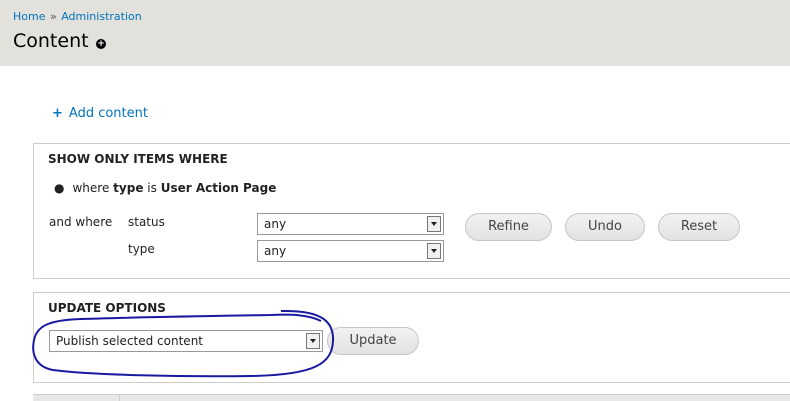 The height and width of the screenshot is (401, 790). What do you see at coordinates (699, 227) in the screenshot?
I see `reset-button: Reset` at bounding box center [699, 227].